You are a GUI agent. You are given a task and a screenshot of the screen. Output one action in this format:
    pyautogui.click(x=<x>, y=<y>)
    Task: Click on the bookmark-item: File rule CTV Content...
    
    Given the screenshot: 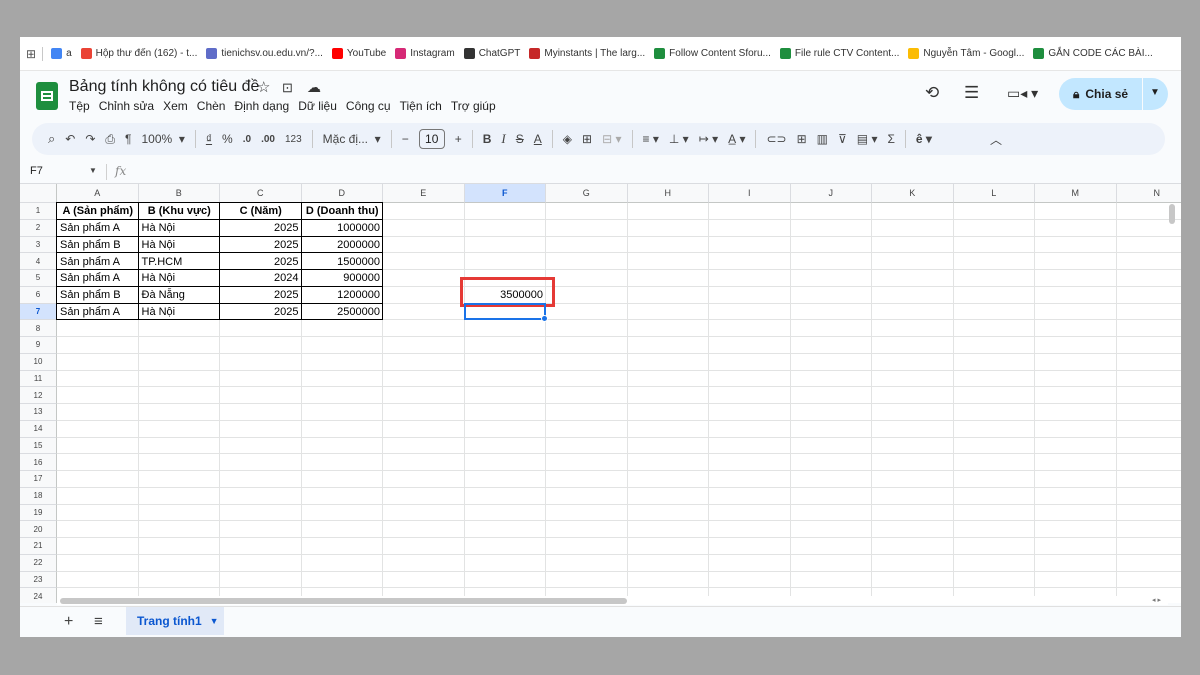 What is the action you would take?
    pyautogui.click(x=839, y=53)
    